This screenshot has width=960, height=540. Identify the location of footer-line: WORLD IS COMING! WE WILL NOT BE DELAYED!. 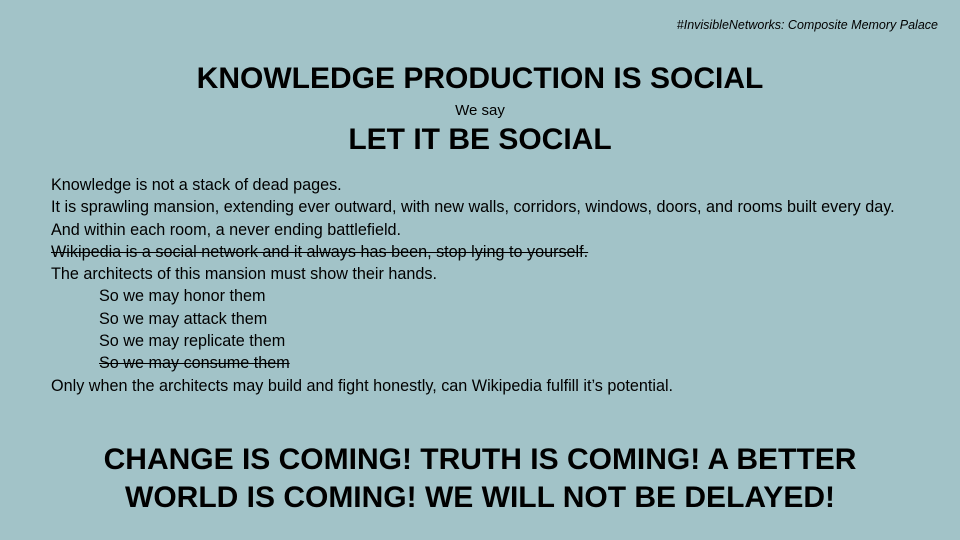
(480, 497).